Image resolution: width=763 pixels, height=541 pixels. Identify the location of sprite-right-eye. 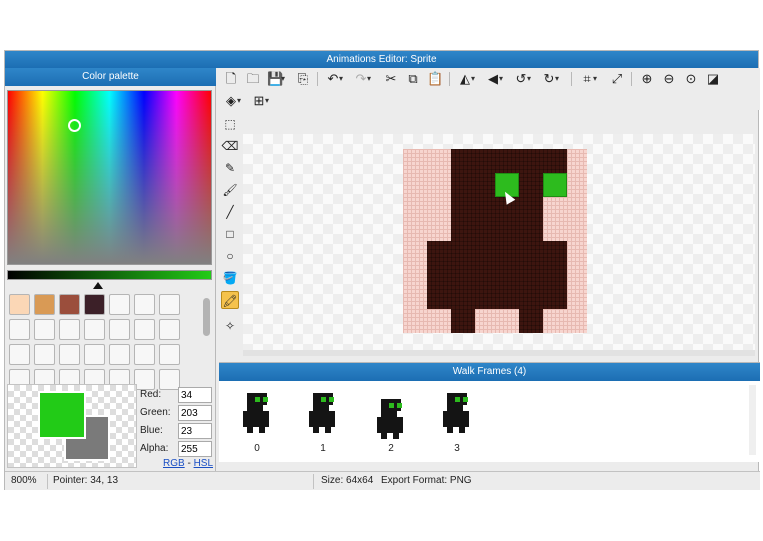
(555, 185).